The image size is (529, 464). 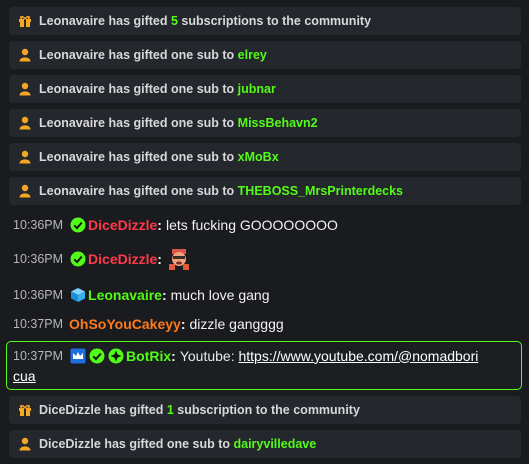 I want to click on gift-count: 5, so click(x=174, y=21).